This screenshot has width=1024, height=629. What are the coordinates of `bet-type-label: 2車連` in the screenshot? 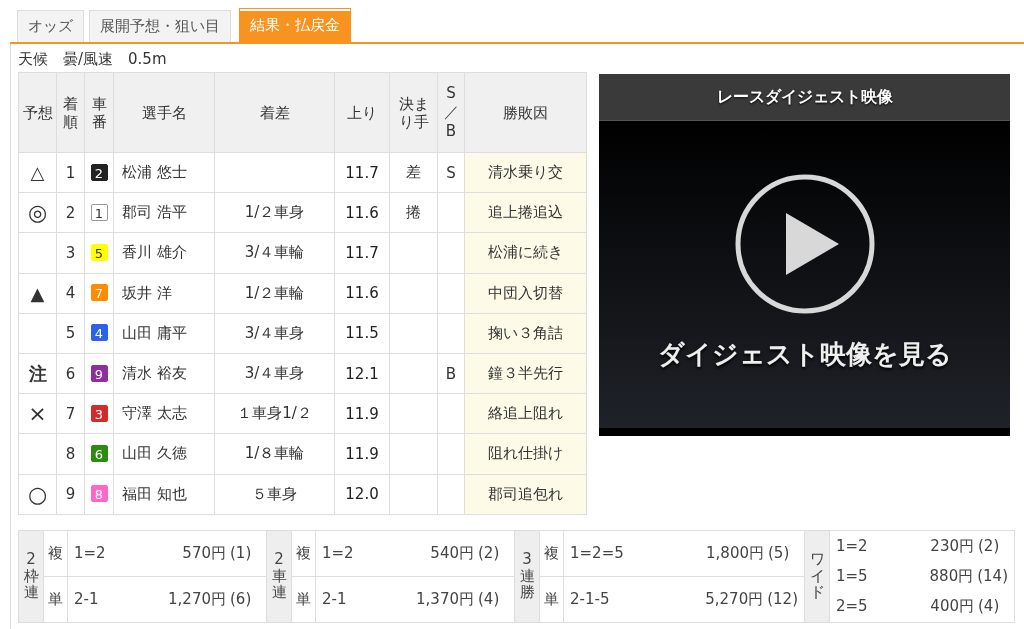 It's located at (279, 576).